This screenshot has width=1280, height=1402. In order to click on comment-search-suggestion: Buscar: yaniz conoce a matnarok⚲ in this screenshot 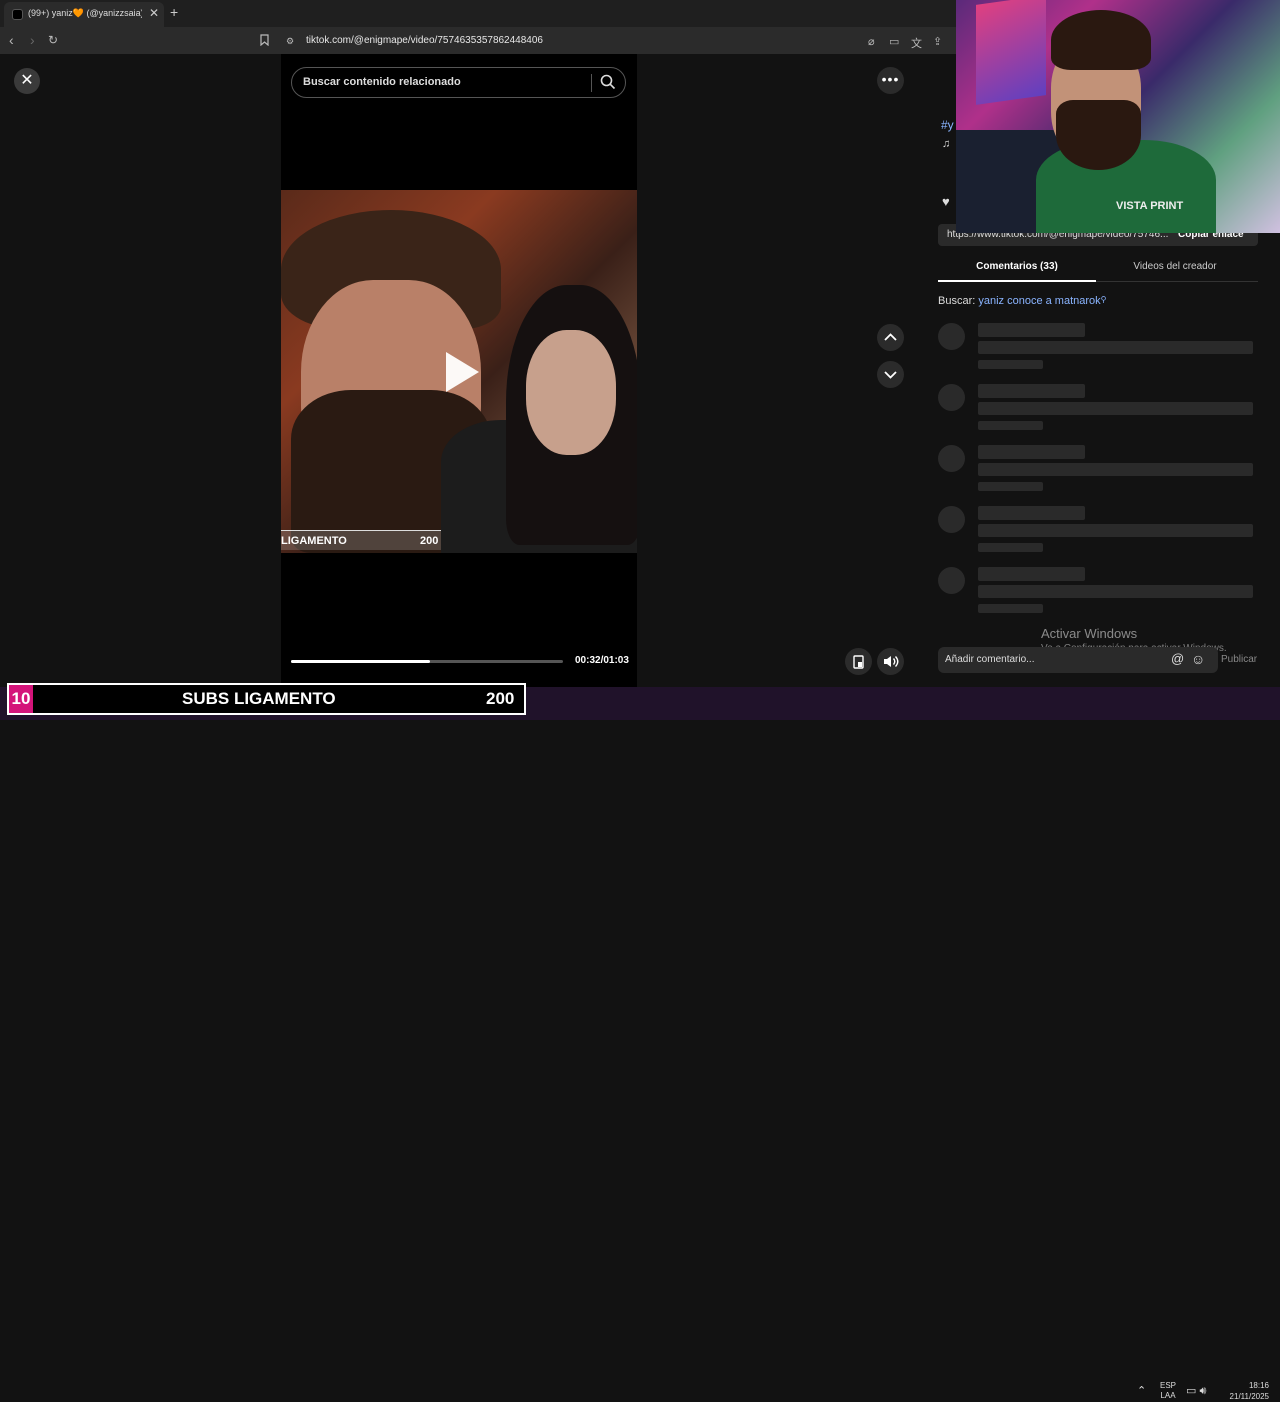, I will do `click(1022, 301)`.